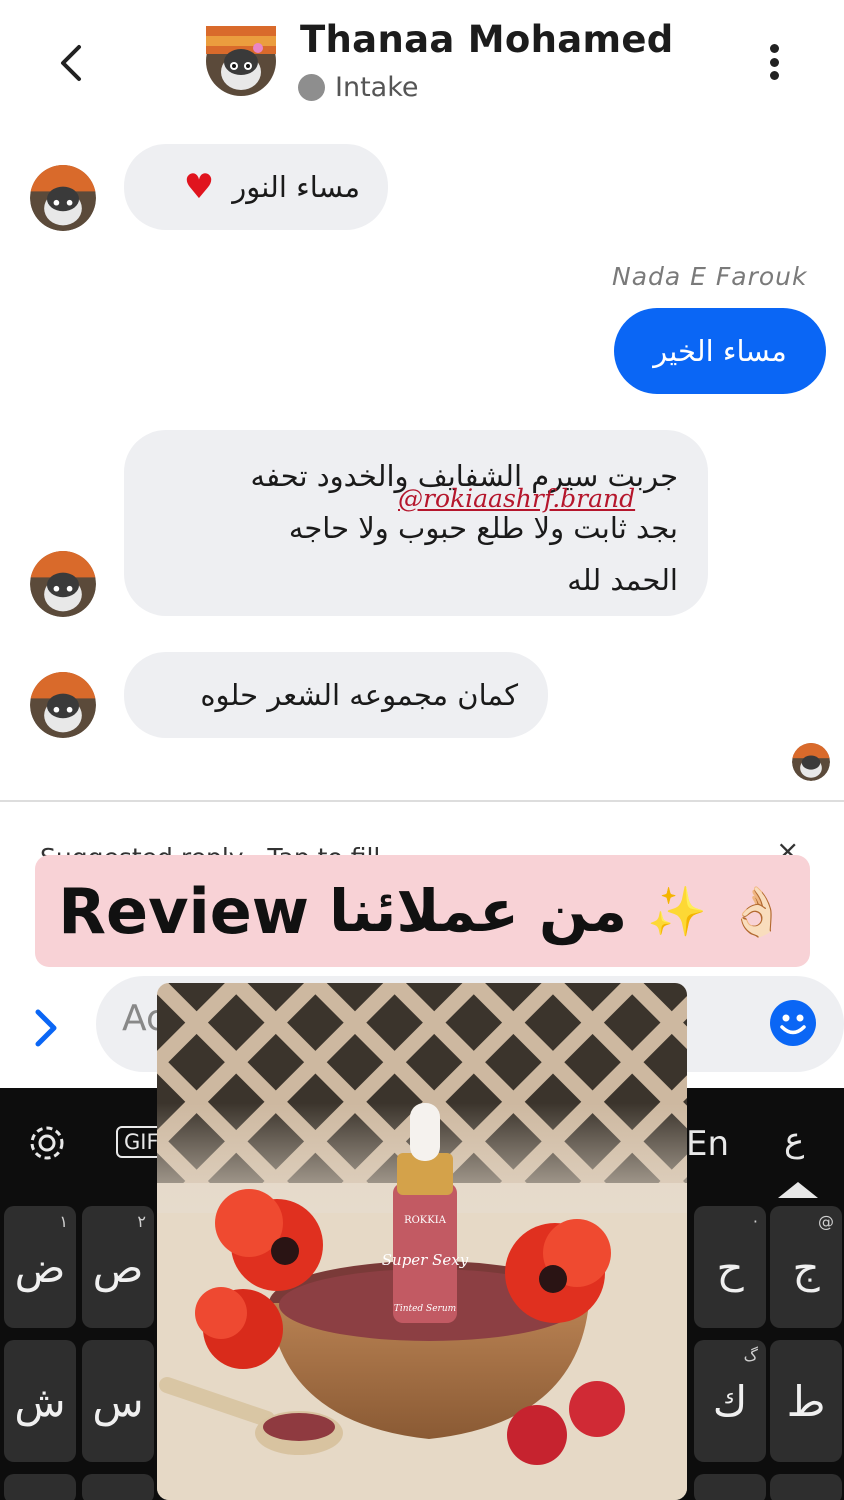  I want to click on key: س, so click(118, 1401).